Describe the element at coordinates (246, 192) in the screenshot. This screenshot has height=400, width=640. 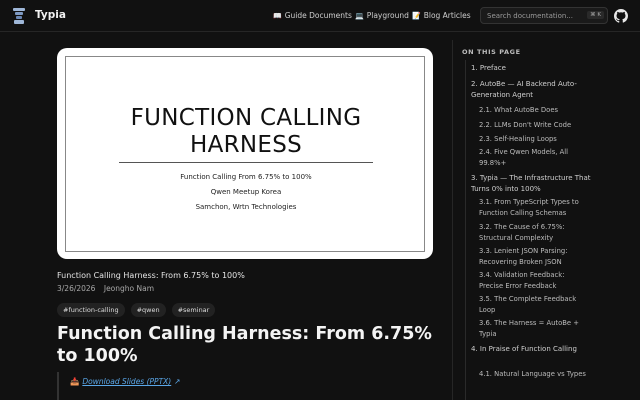
I see `slide-event: Qwen Meetup Korea` at that location.